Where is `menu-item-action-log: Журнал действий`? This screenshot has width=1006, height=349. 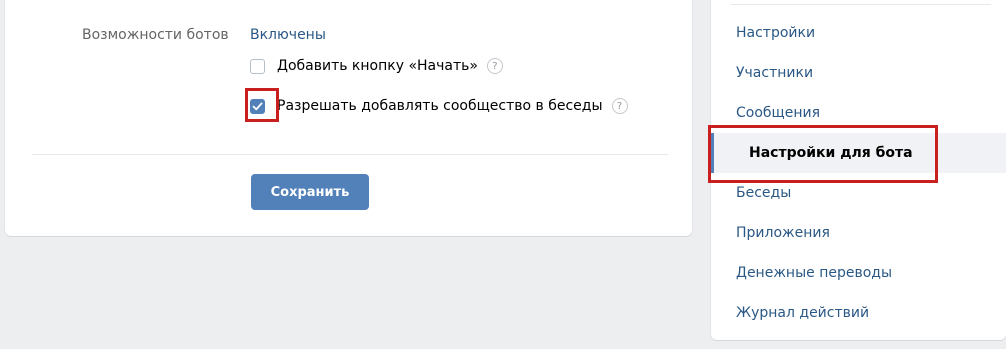 menu-item-action-log: Журнал действий is located at coordinates (858, 313).